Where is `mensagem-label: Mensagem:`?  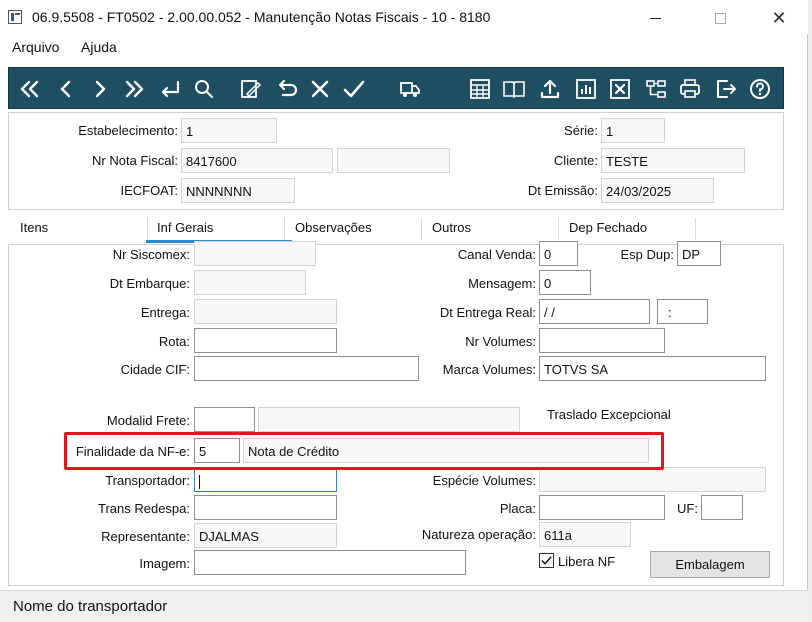 mensagem-label: Mensagem: is located at coordinates (502, 283).